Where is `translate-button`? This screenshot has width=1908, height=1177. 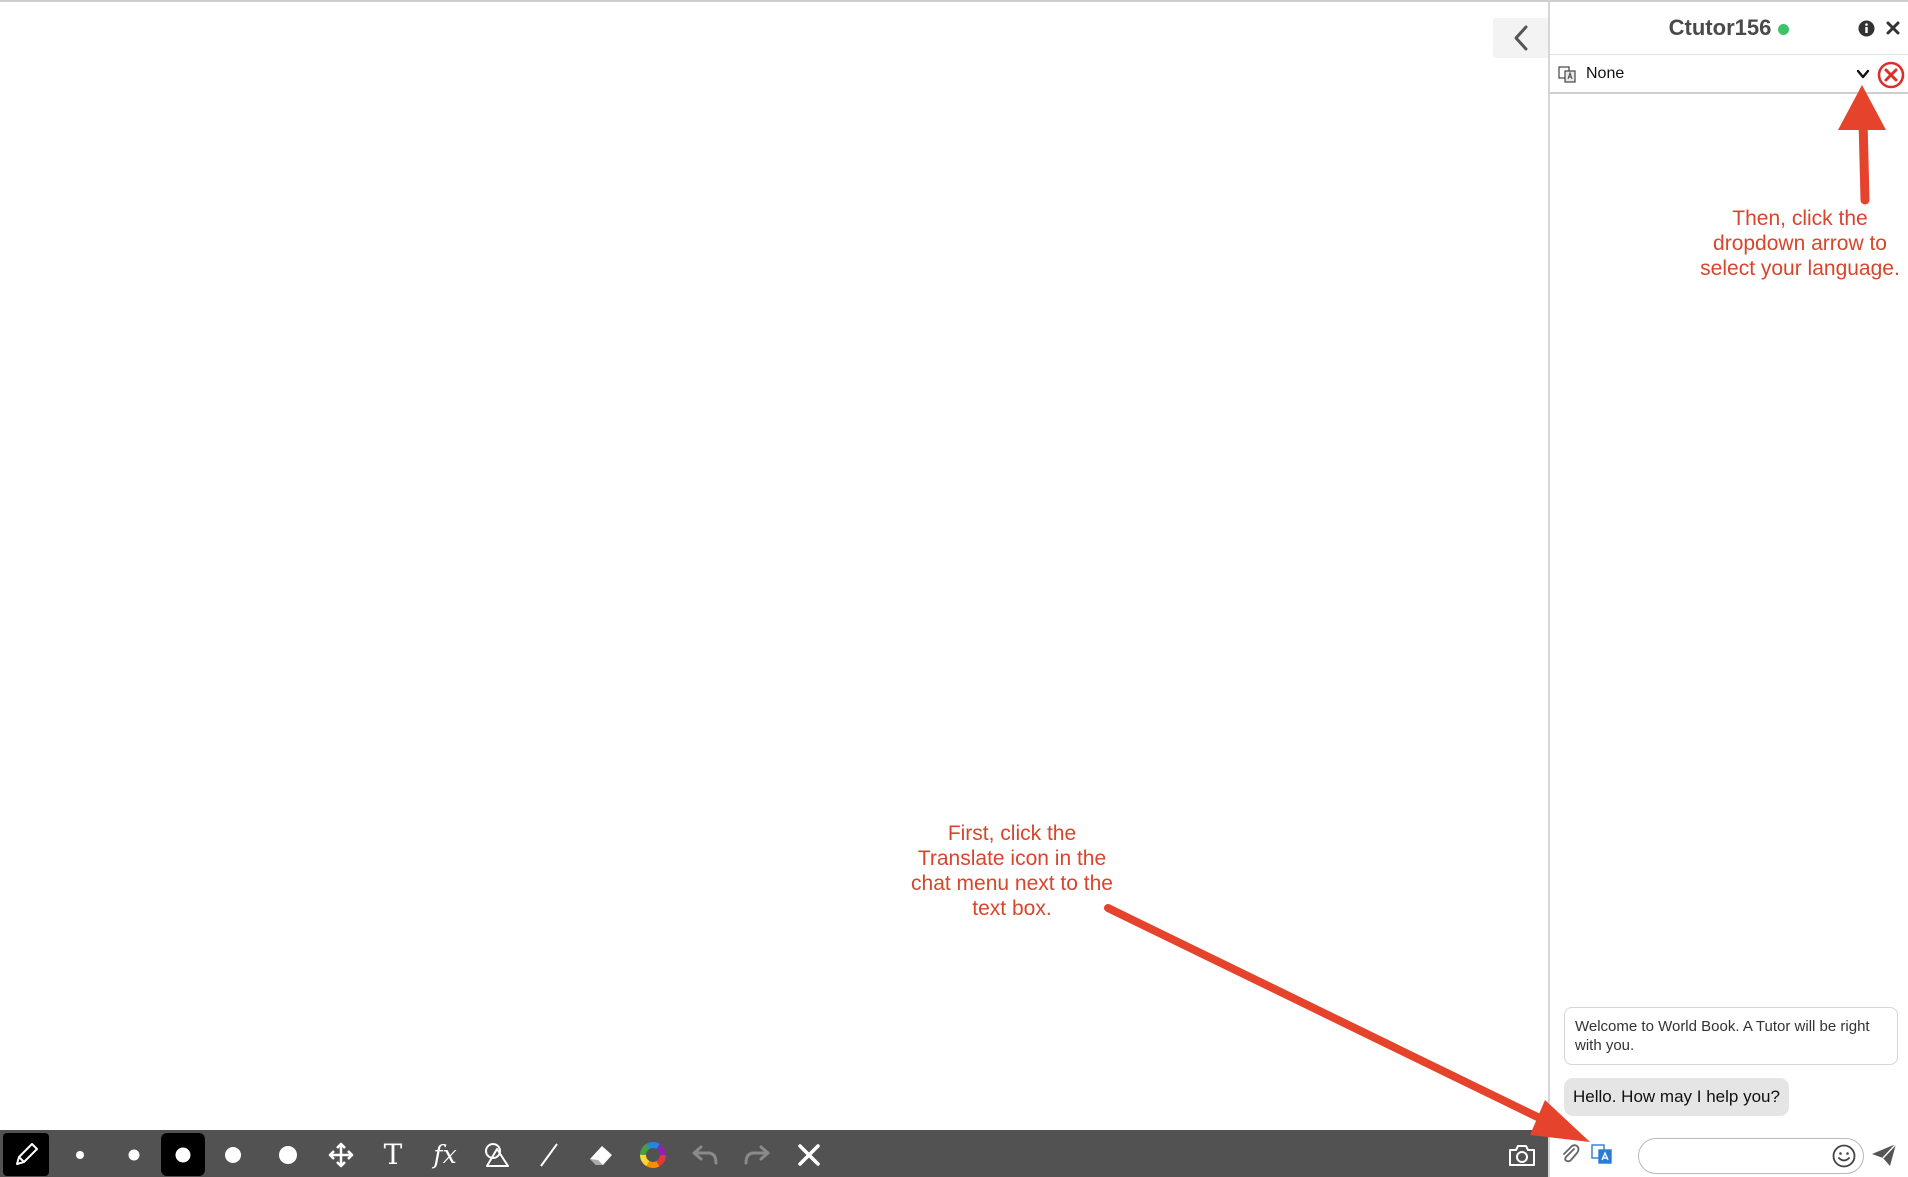 translate-button is located at coordinates (1602, 1156).